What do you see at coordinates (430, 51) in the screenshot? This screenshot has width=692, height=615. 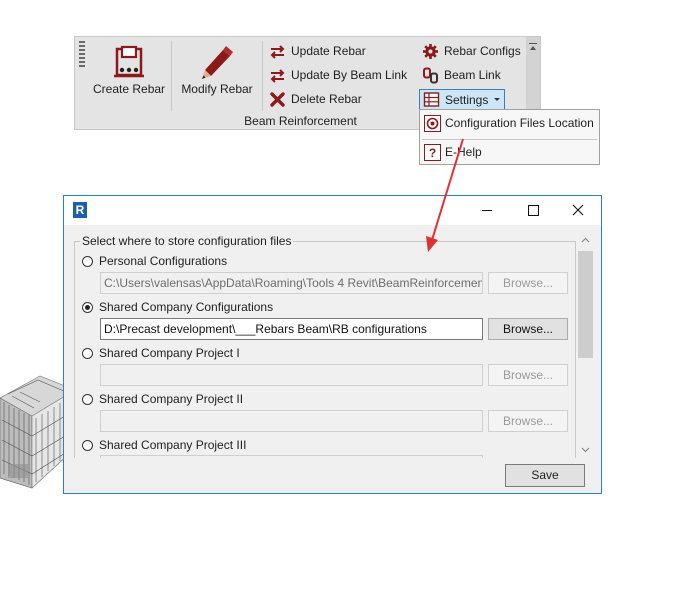 I see `gear-icon` at bounding box center [430, 51].